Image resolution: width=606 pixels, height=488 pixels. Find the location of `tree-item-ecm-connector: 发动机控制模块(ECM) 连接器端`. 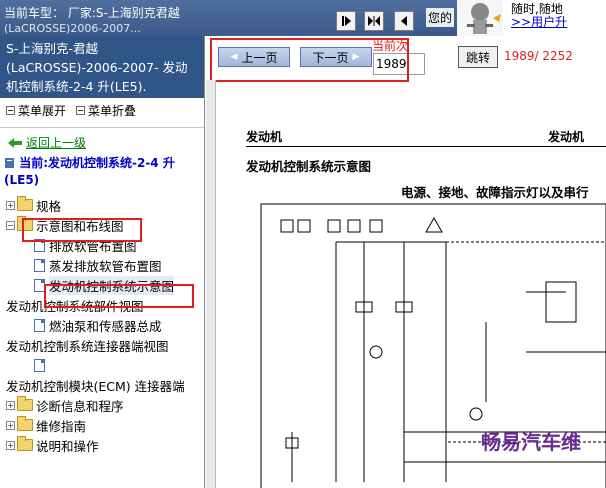

tree-item-ecm-connector: 发动机控制模块(ECM) 连接器端 is located at coordinates (102, 385).